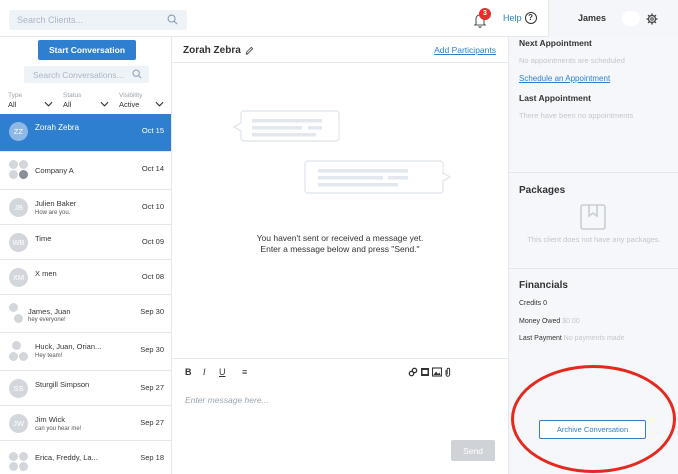  Describe the element at coordinates (340, 50) in the screenshot. I see `conversation-header: Zorah Zebra Add Participants` at that location.